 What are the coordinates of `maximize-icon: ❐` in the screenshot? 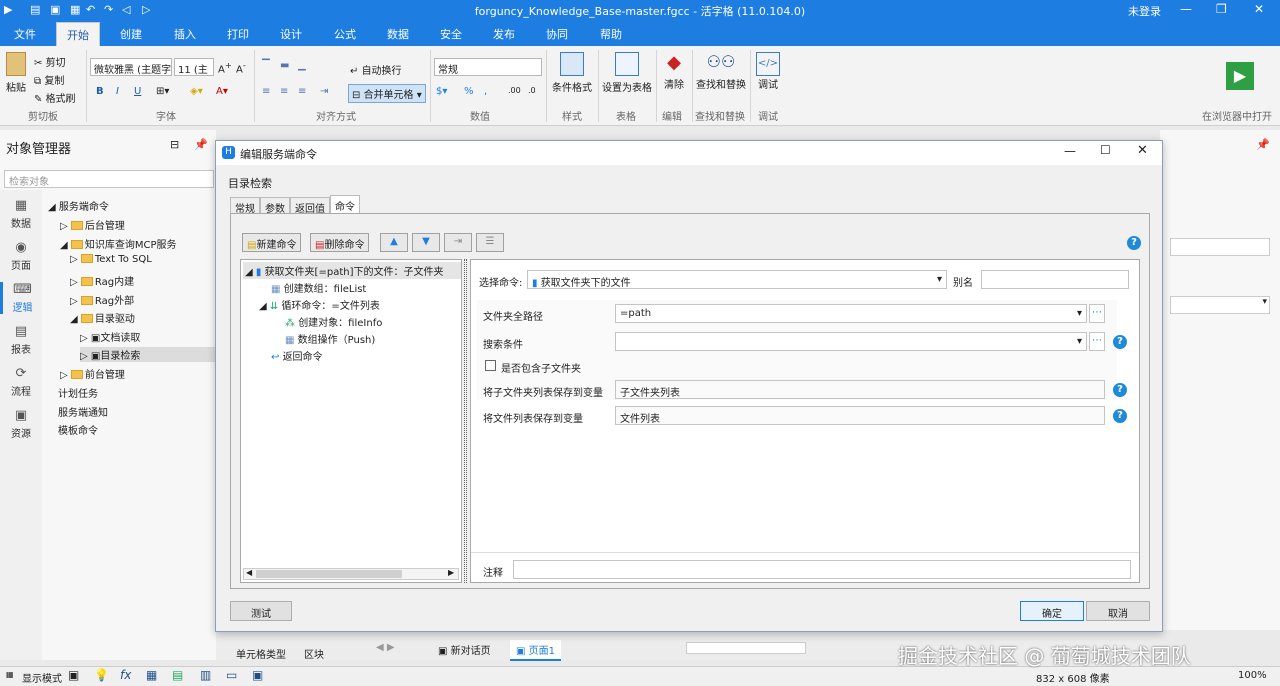 It's located at (1221, 9).